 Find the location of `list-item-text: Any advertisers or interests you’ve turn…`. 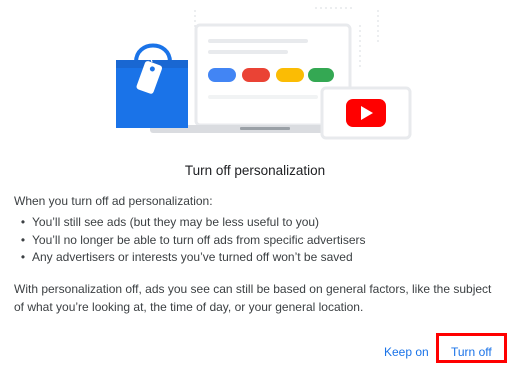

list-item-text: Any advertisers or interests you’ve turn… is located at coordinates (192, 257).